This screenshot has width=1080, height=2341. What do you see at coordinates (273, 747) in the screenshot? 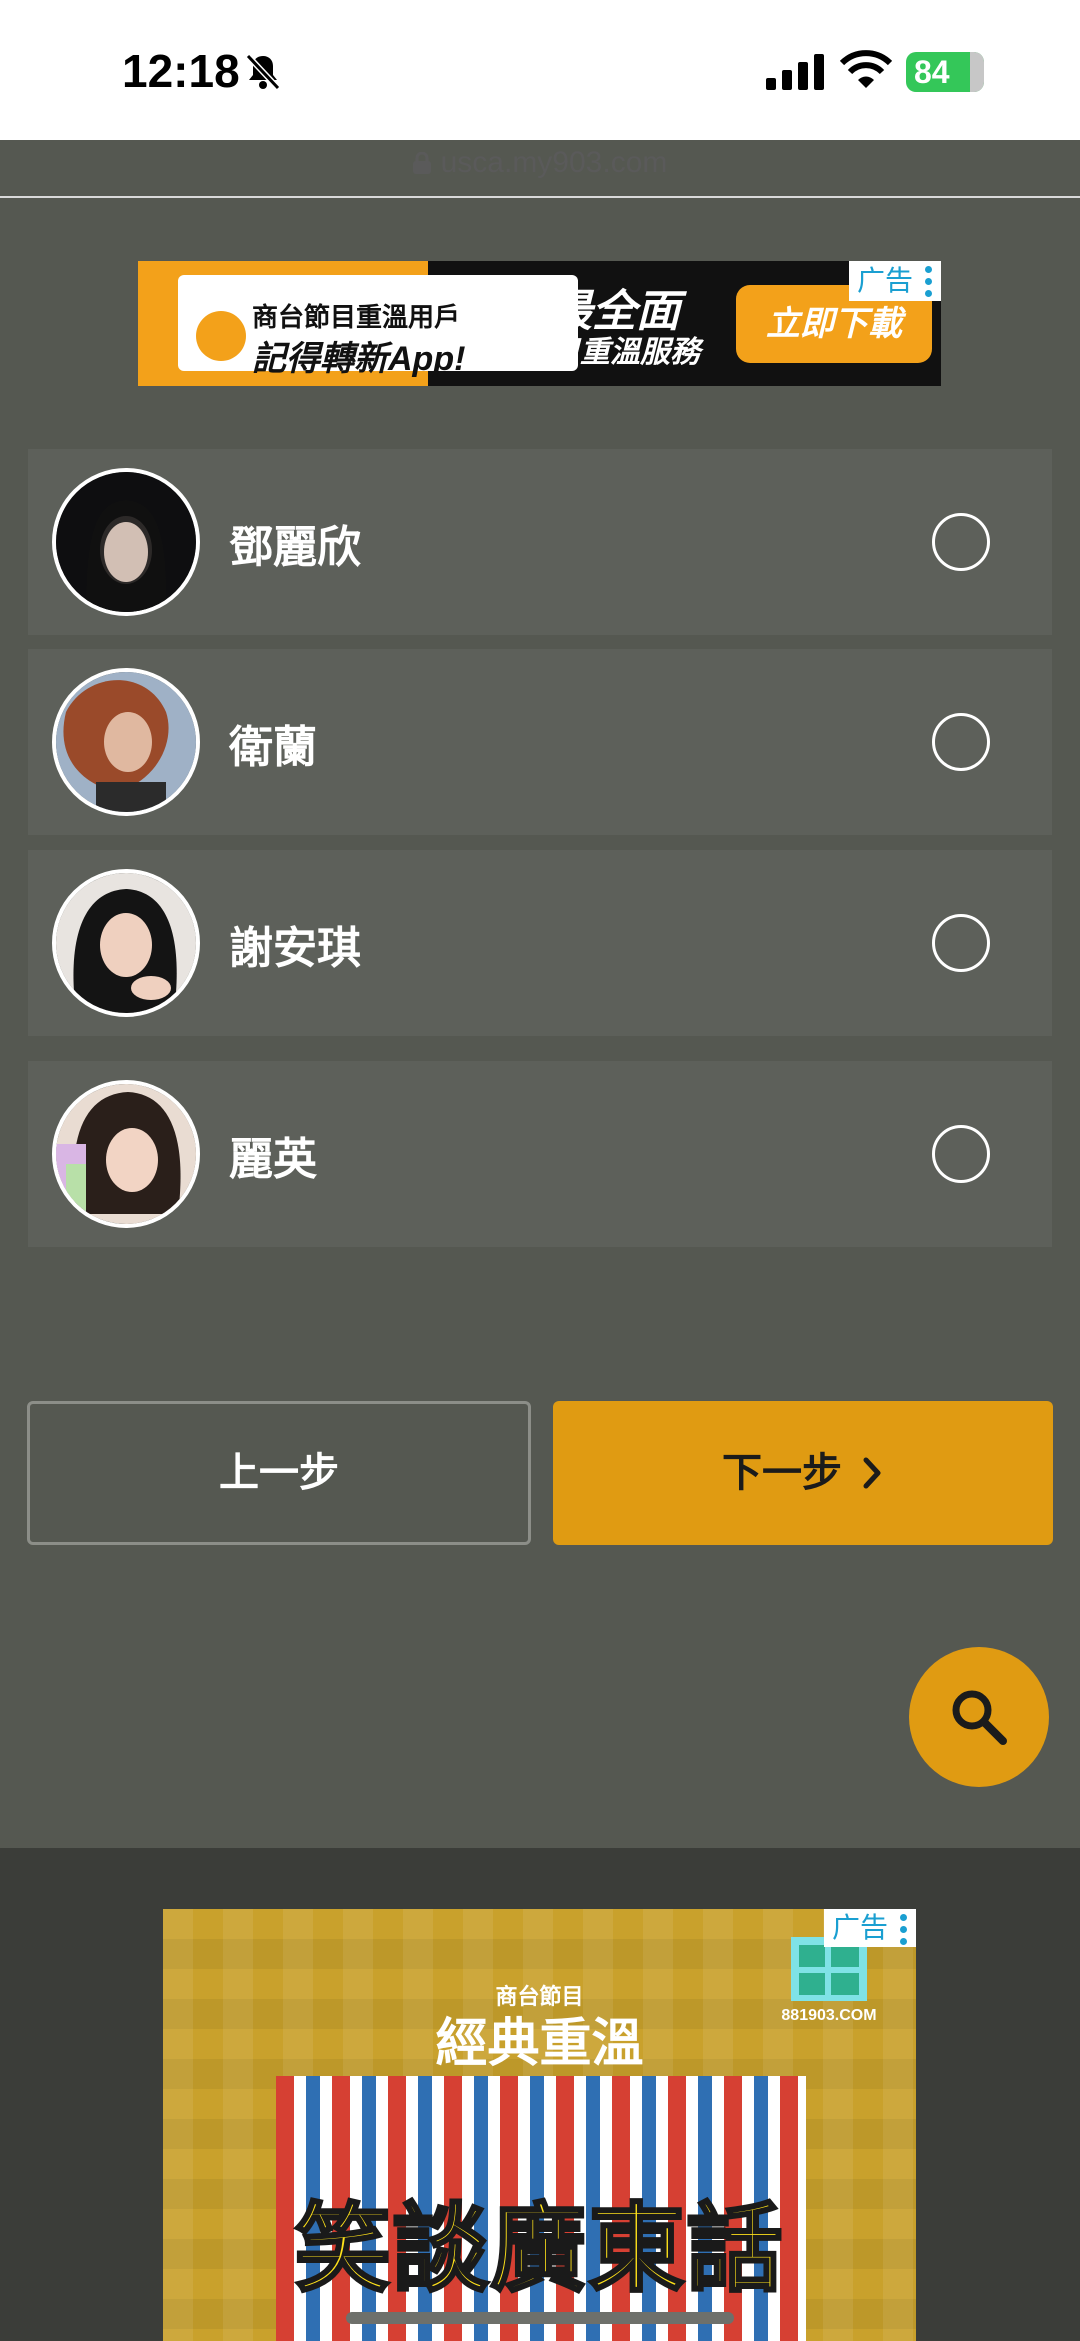
I see `artist-name: 衛蘭` at bounding box center [273, 747].